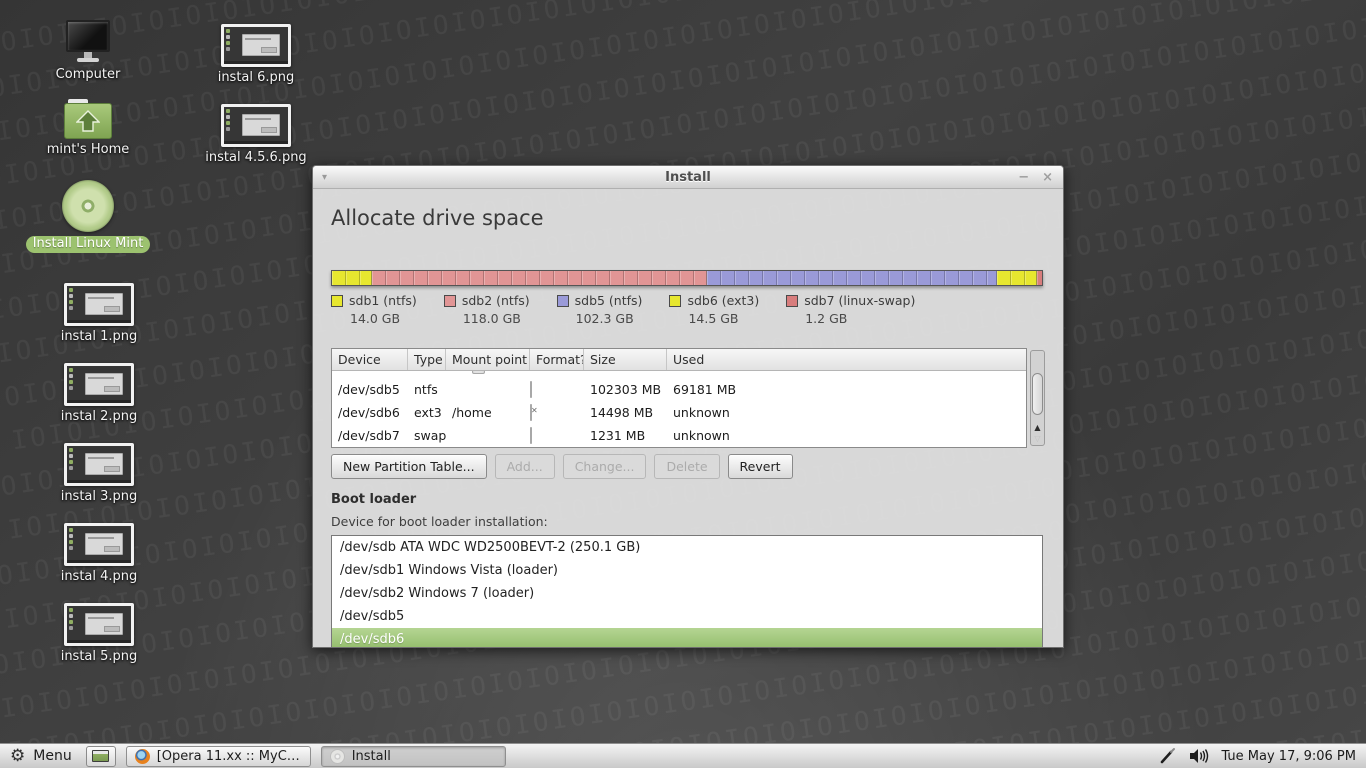 This screenshot has height=768, width=1366. What do you see at coordinates (486, 309) in the screenshot?
I see `legend-item: sdb2 (ntfs) 118.0 GB` at bounding box center [486, 309].